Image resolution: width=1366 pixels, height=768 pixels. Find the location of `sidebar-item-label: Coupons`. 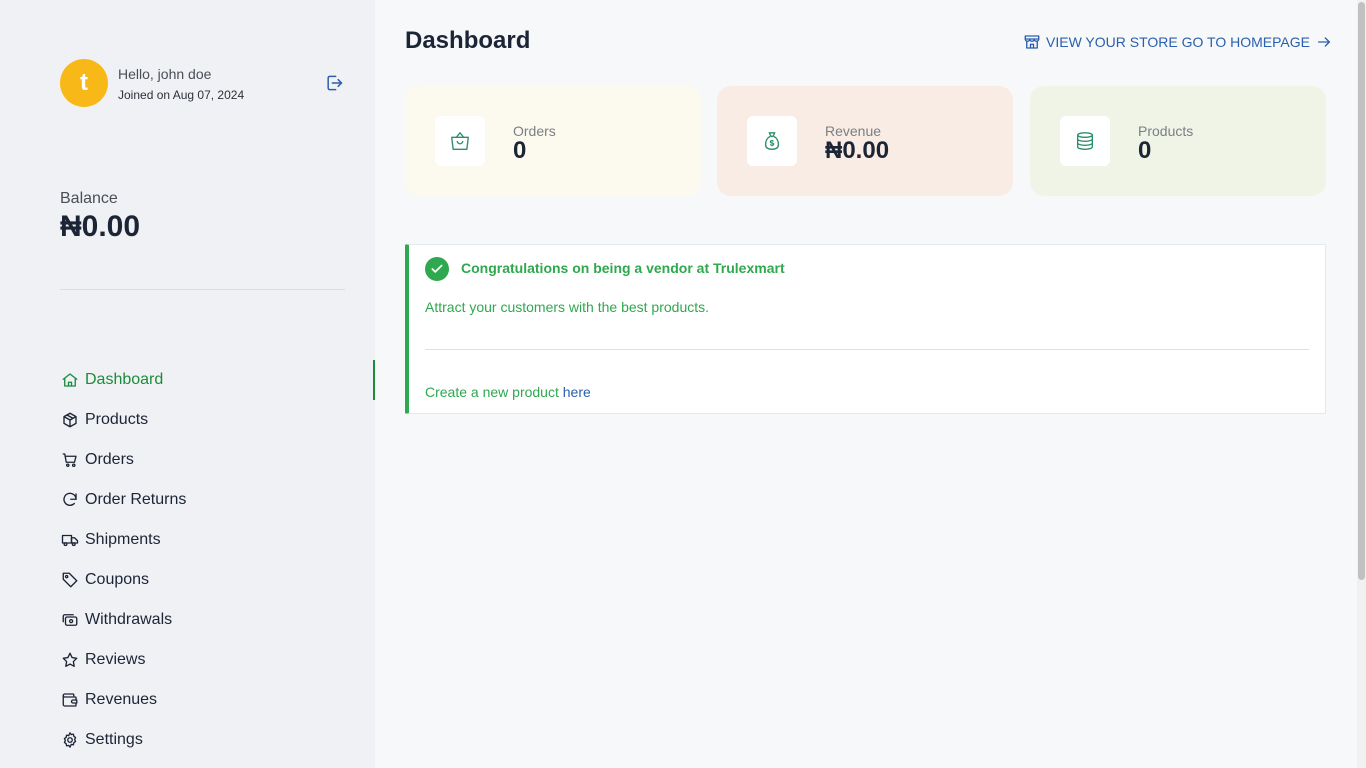

sidebar-item-label: Coupons is located at coordinates (117, 579).